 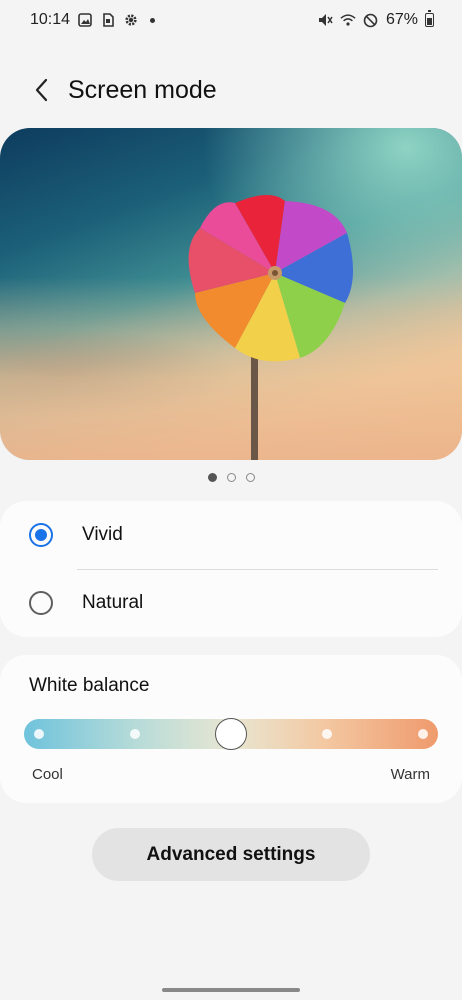 What do you see at coordinates (231, 20) in the screenshot?
I see `status-bar: 10:14 67%` at bounding box center [231, 20].